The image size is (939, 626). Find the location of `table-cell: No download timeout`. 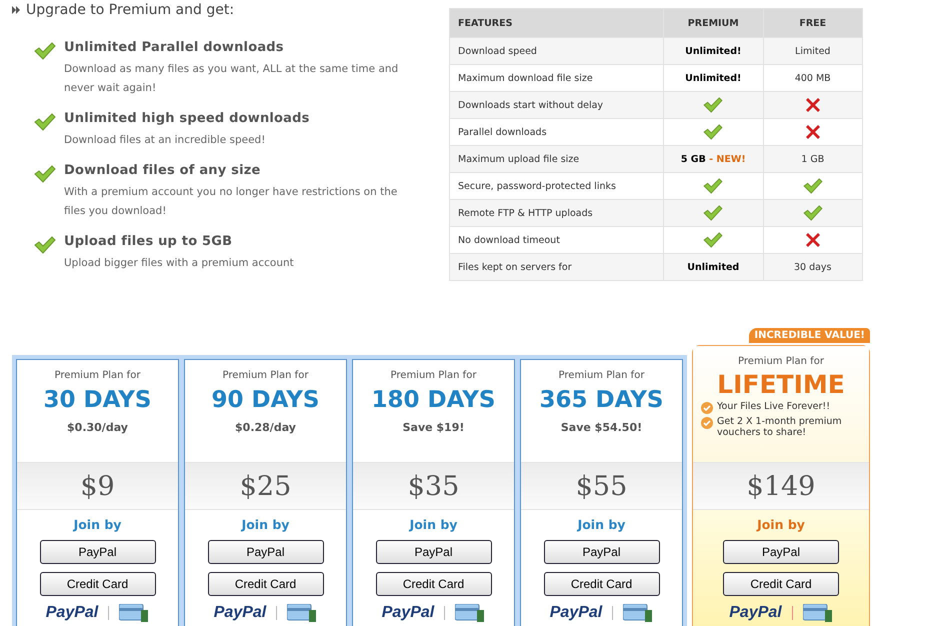

table-cell: No download timeout is located at coordinates (557, 240).